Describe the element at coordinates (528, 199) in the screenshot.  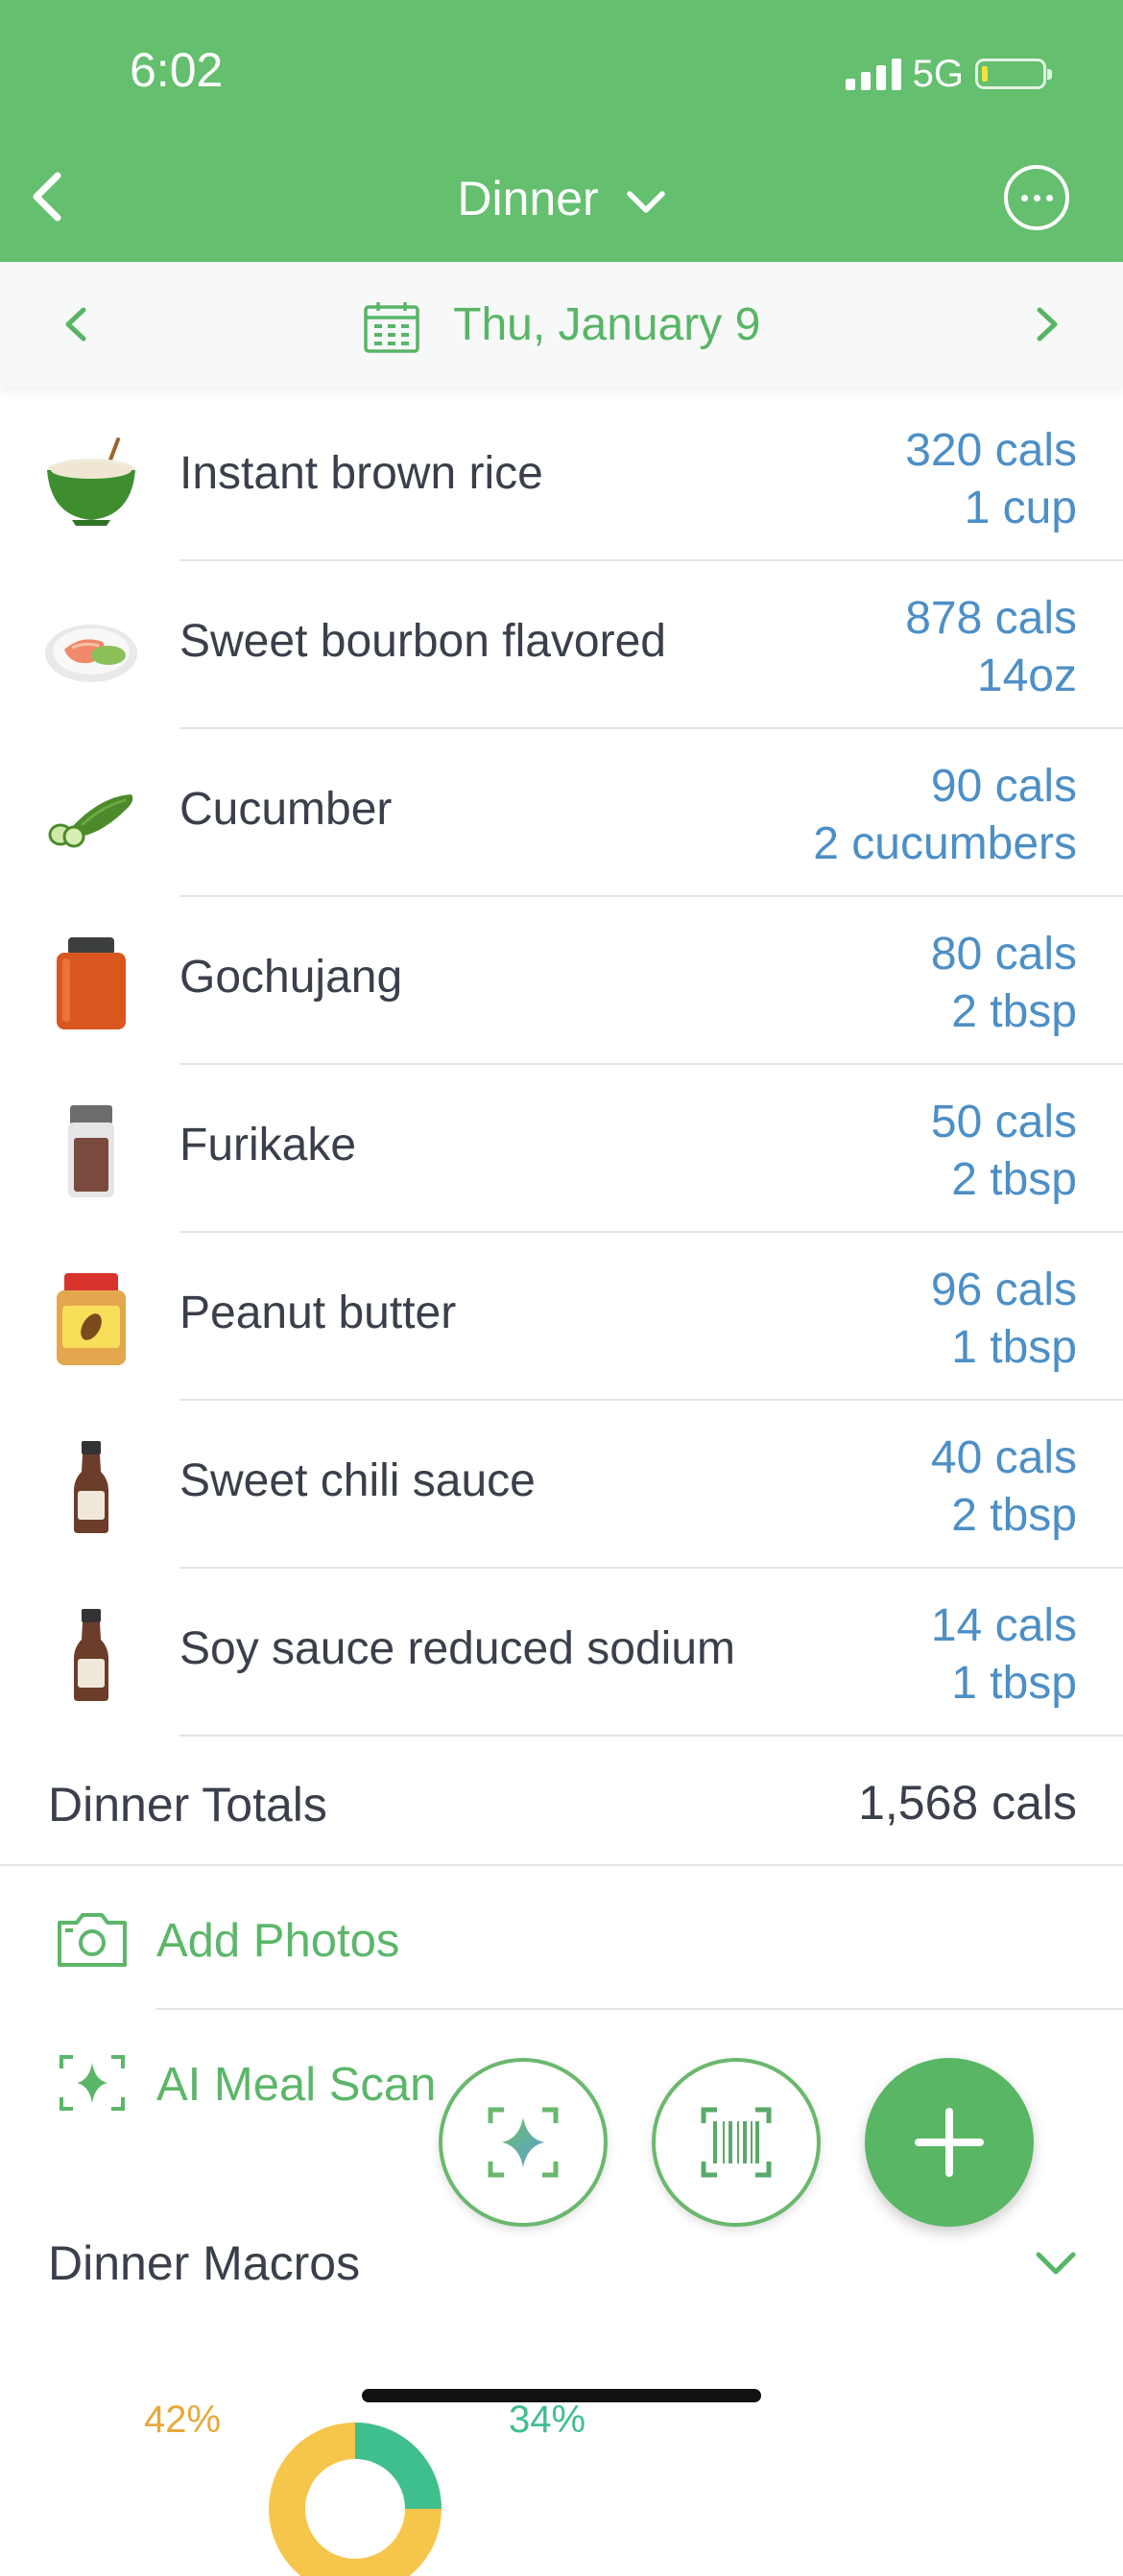
I see `page-title: Dinner` at that location.